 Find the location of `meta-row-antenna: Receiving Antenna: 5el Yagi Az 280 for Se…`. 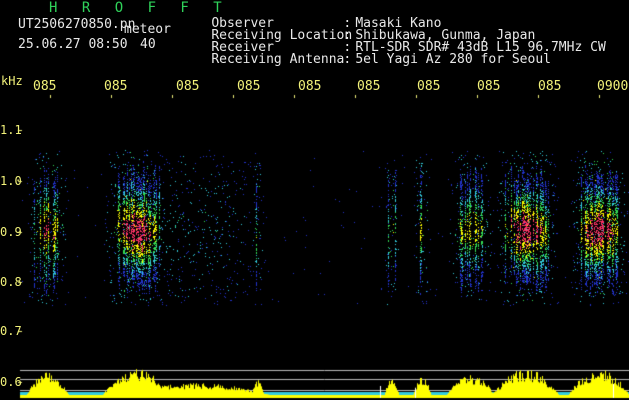

meta-row-antenna: Receiving Antenna: 5el Yagi Az 280 for Se… is located at coordinates (365, 60).